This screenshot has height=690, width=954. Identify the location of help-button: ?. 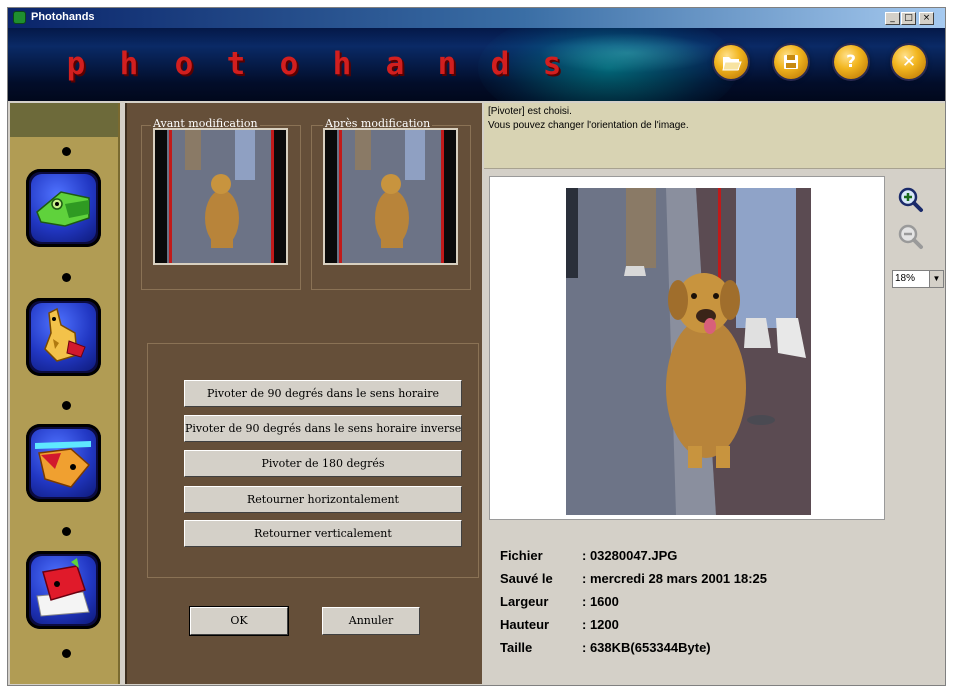
(851, 62).